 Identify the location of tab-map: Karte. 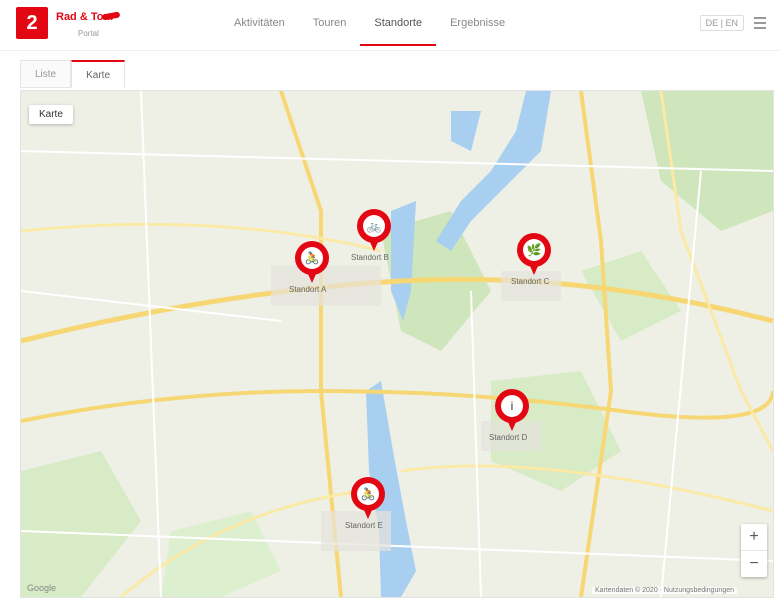
(98, 74).